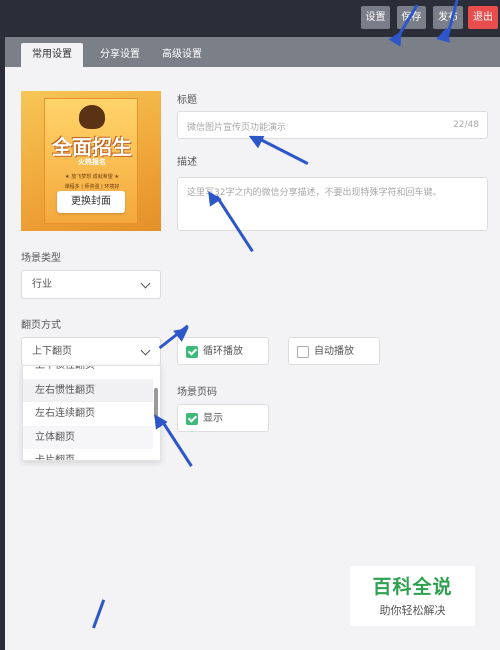  I want to click on page-turn-dropdown: 上下惯性翻页 左右惯性翻页 左右连续翻页 立体翻页 卡片翻页, so click(91, 413).